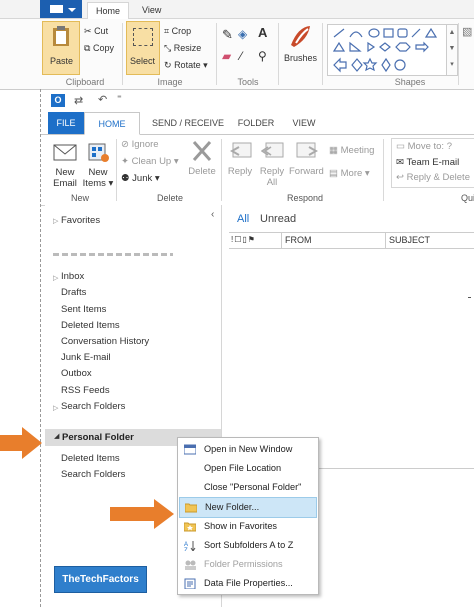 The height and width of the screenshot is (607, 474). What do you see at coordinates (100, 579) in the screenshot?
I see `brand-logo: TheTechFactors` at bounding box center [100, 579].